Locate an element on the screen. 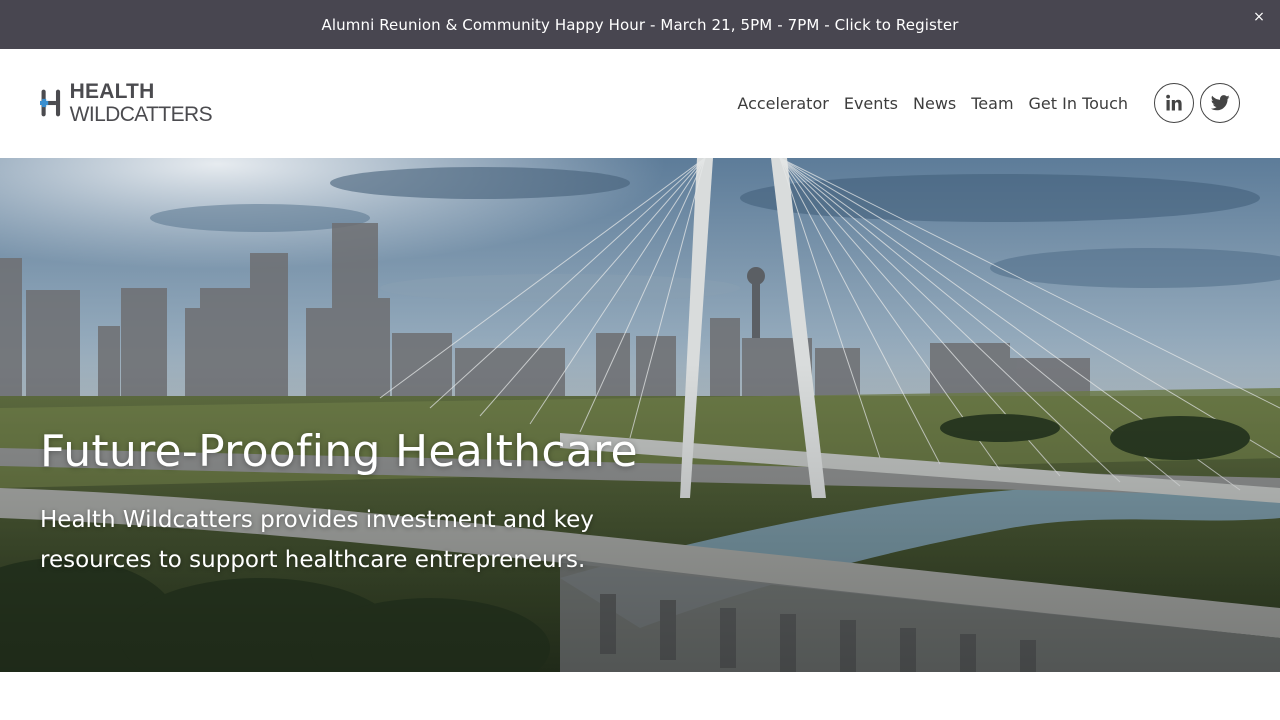 This screenshot has height=720, width=1280. hero-title: Future-Proofing Healthcare is located at coordinates (339, 451).